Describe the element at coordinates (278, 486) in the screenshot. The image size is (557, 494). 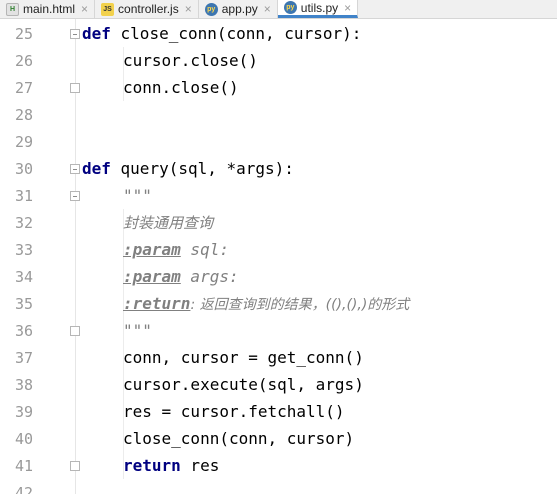
I see `code-line: 42` at that location.